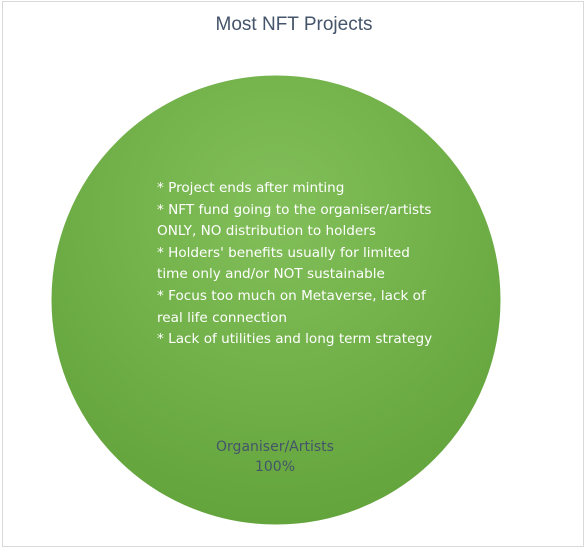  What do you see at coordinates (275, 447) in the screenshot?
I see `data-label-category: Organiser/Artists` at bounding box center [275, 447].